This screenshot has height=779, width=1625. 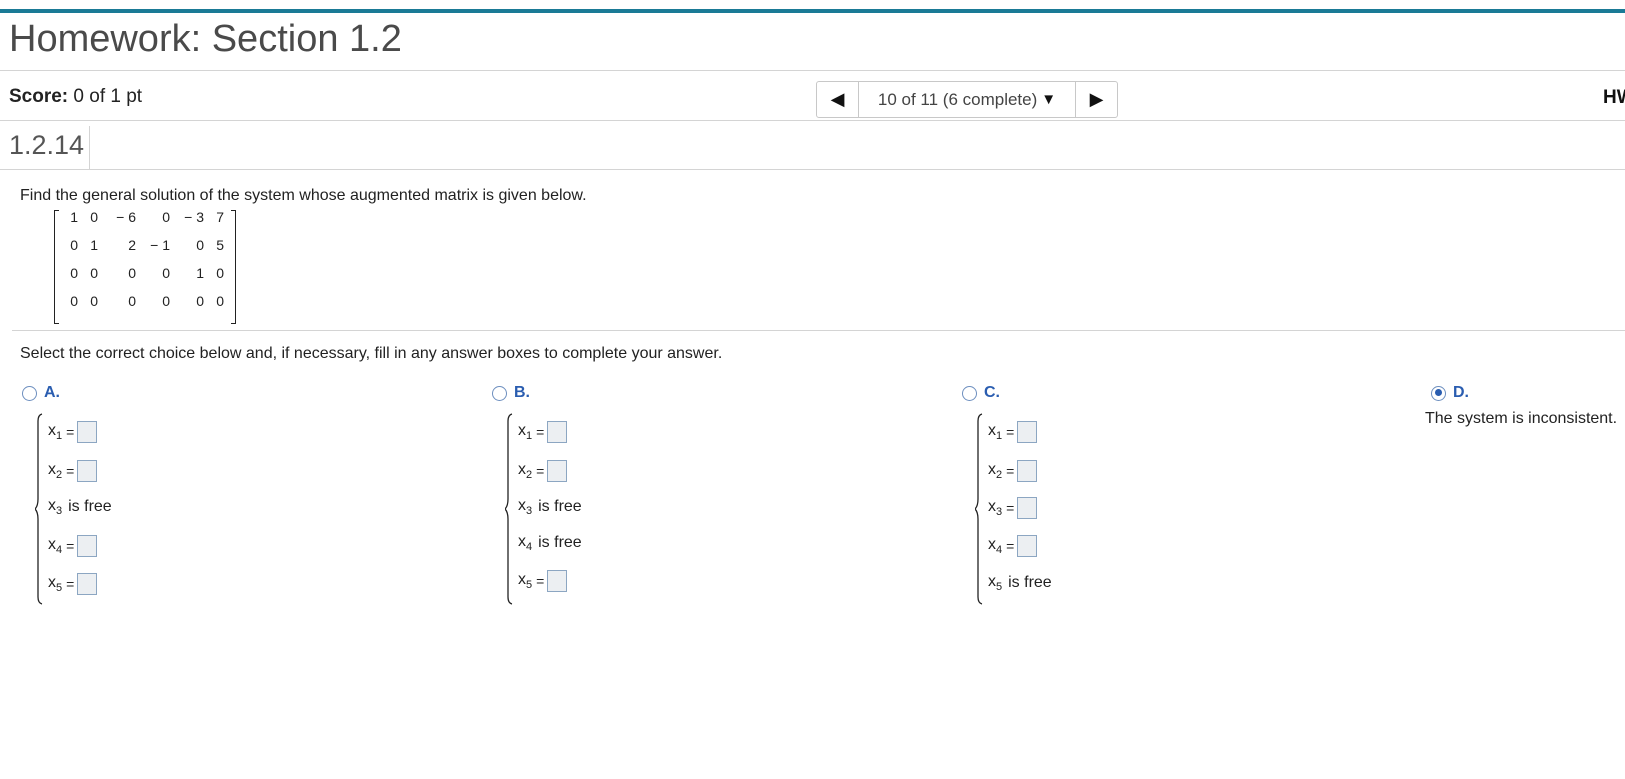 I want to click on triangle-right-icon: ▶, so click(x=1096, y=99).